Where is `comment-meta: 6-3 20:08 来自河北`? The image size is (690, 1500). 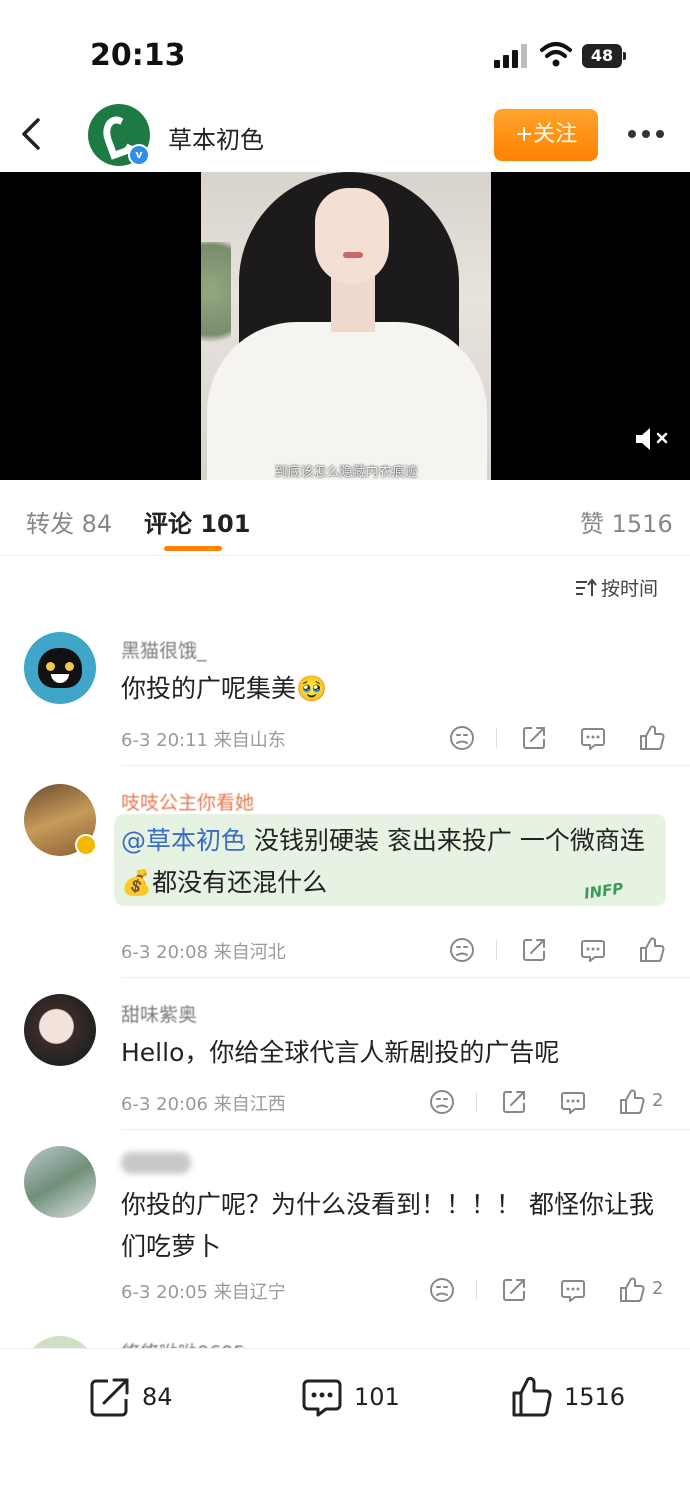
comment-meta: 6-3 20:08 来自河北 is located at coordinates (203, 952).